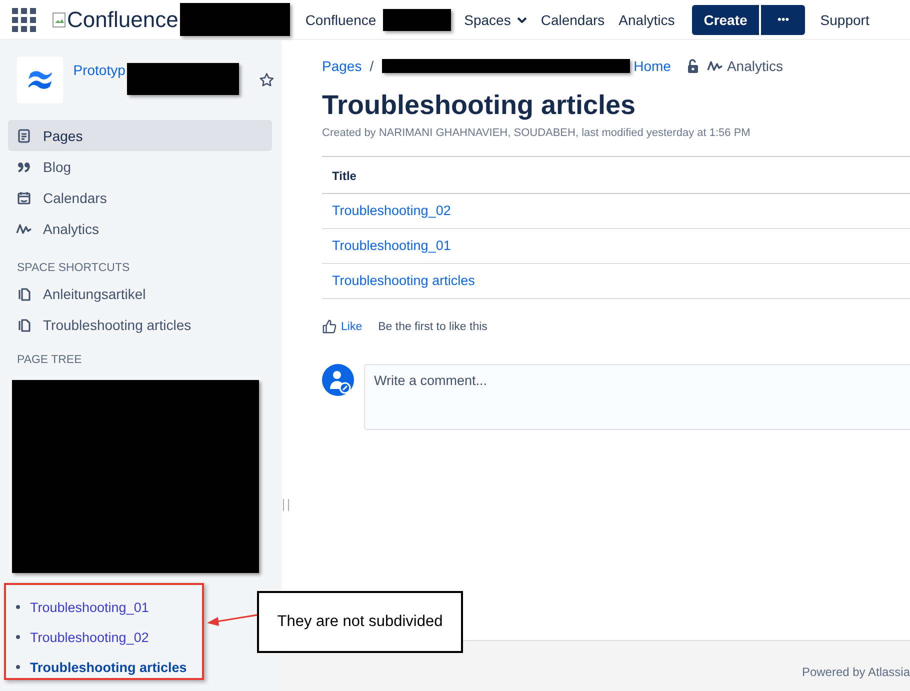  Describe the element at coordinates (140, 135) in the screenshot. I see `sidebar-nav-item: Pages` at that location.